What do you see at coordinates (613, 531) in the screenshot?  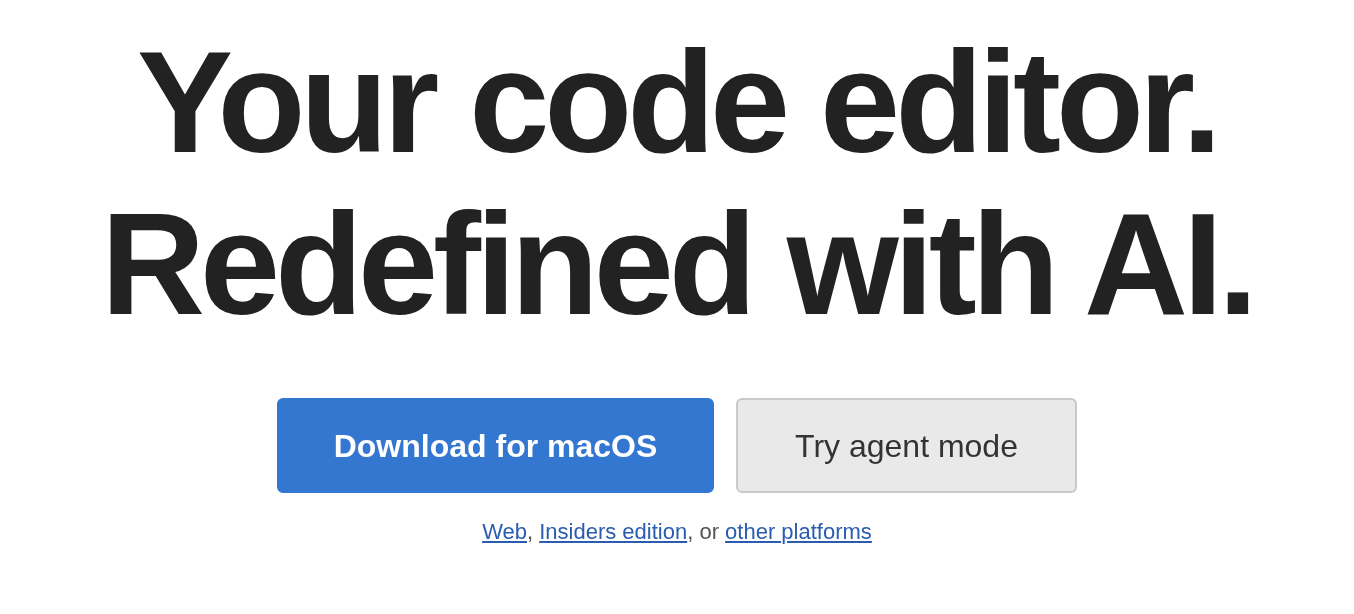 I see `platform-link: Insiders edition` at bounding box center [613, 531].